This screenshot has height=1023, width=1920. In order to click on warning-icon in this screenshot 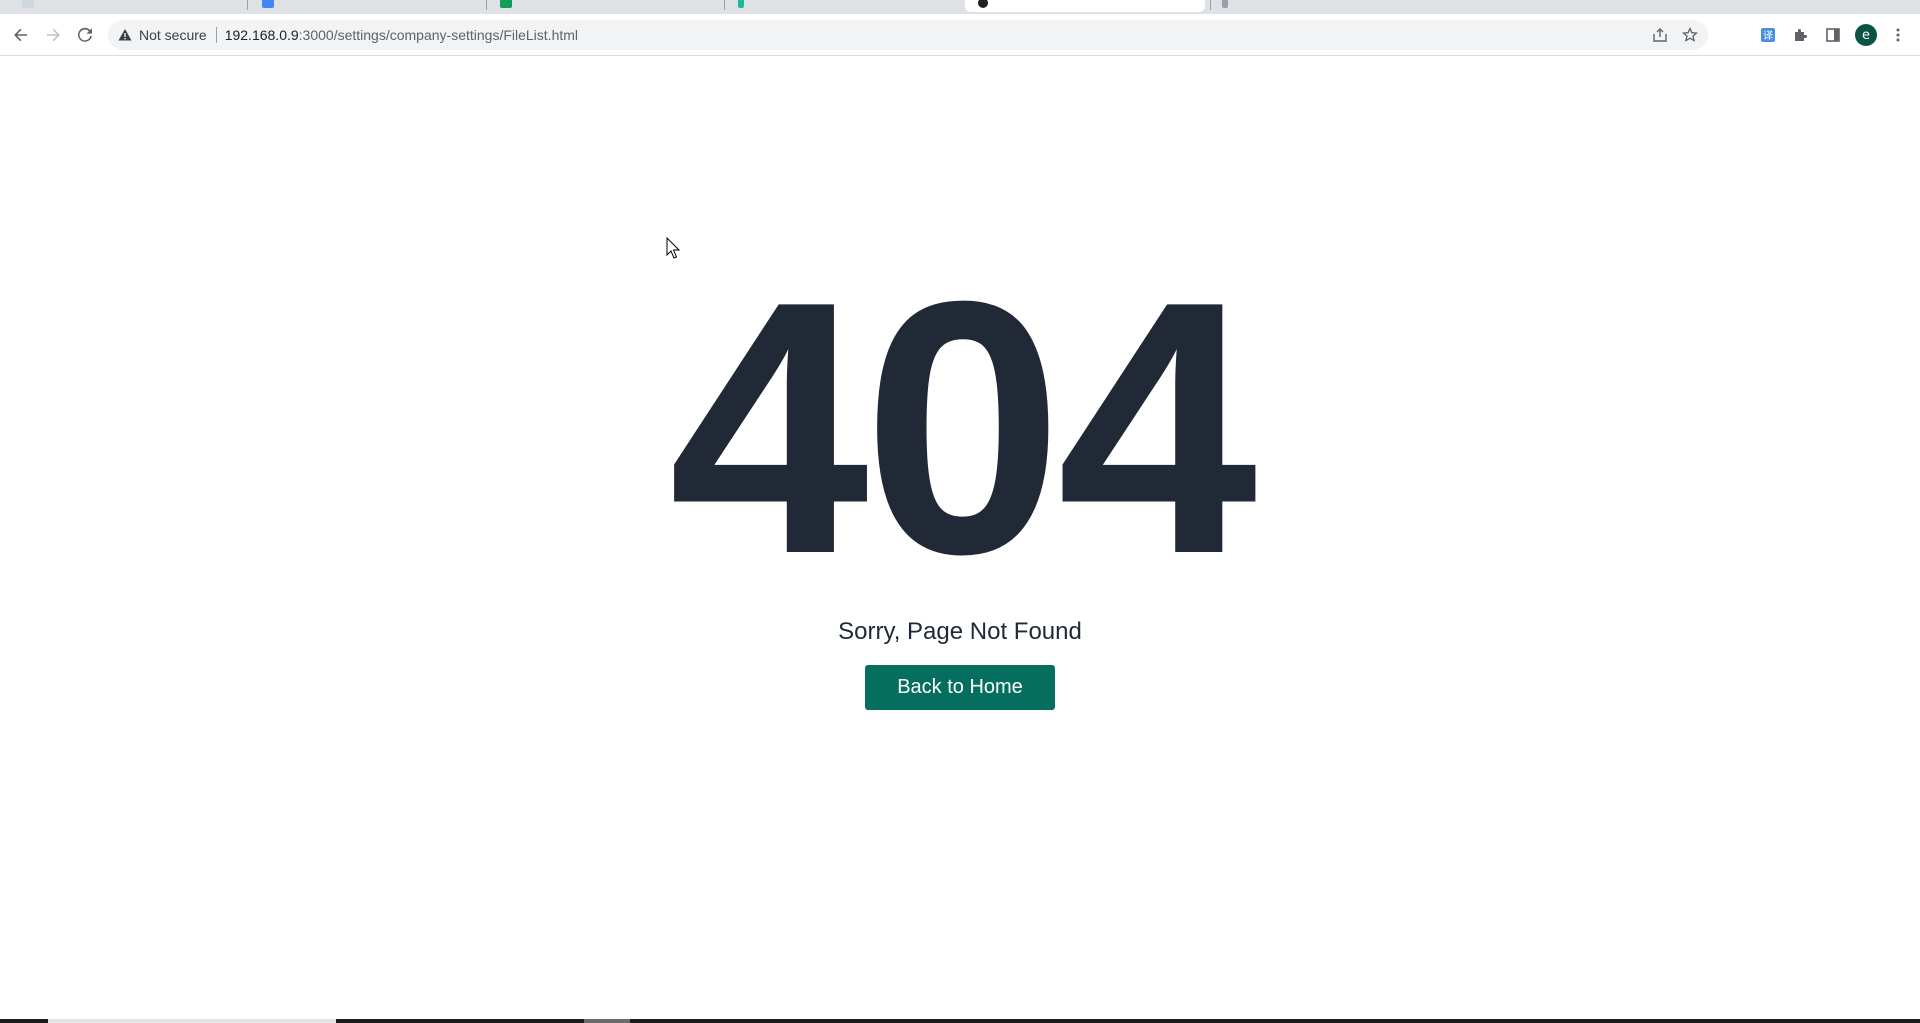, I will do `click(125, 35)`.